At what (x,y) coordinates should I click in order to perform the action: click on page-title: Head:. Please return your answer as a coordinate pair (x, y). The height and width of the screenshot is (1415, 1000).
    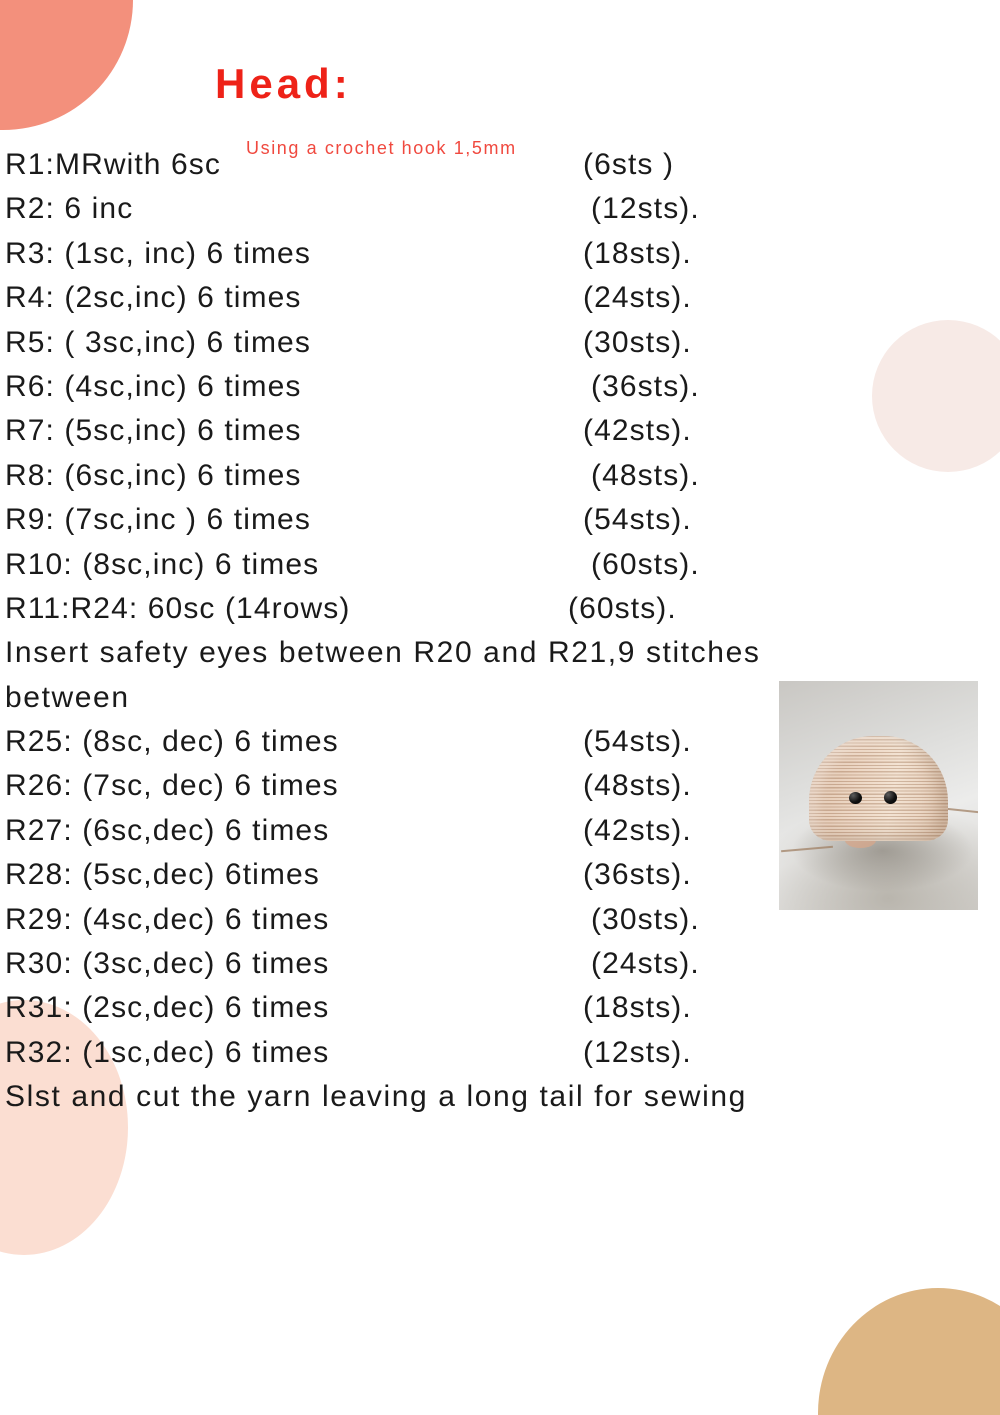
    Looking at the image, I should click on (283, 83).